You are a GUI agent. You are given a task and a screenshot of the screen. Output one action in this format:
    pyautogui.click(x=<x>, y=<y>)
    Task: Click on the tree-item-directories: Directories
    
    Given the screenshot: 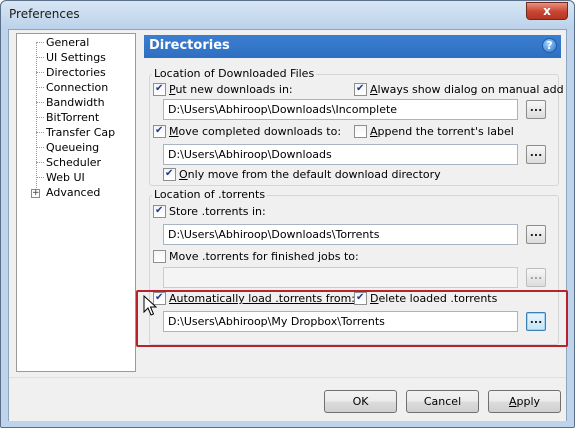 What is the action you would take?
    pyautogui.click(x=76, y=72)
    